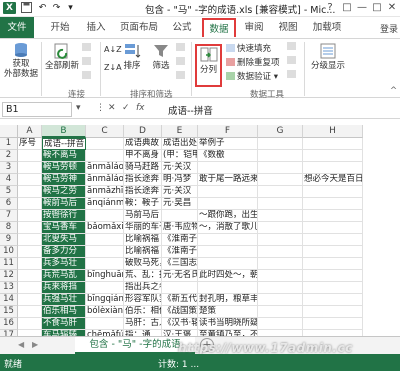 This screenshot has width=400, height=371. Describe the element at coordinates (143, 264) in the screenshot. I see `table-cell: 破败马死，` at that location.